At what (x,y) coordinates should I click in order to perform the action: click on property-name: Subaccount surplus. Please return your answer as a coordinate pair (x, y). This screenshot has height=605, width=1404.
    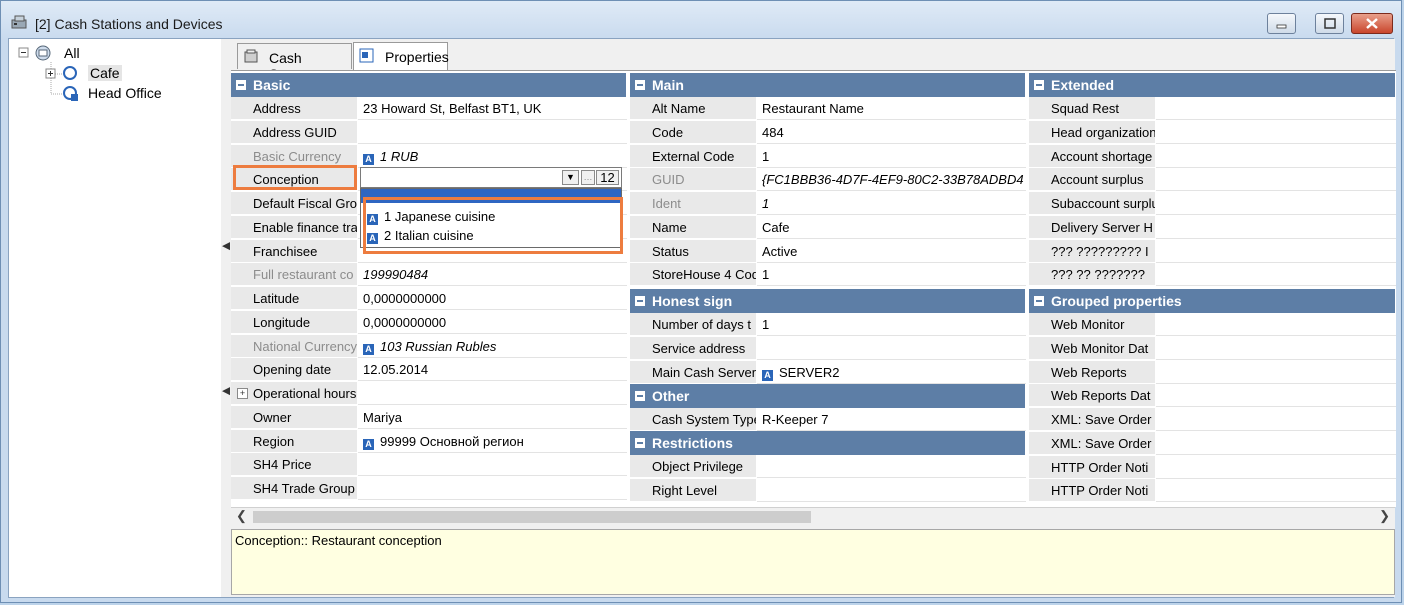
    Looking at the image, I should click on (1092, 203).